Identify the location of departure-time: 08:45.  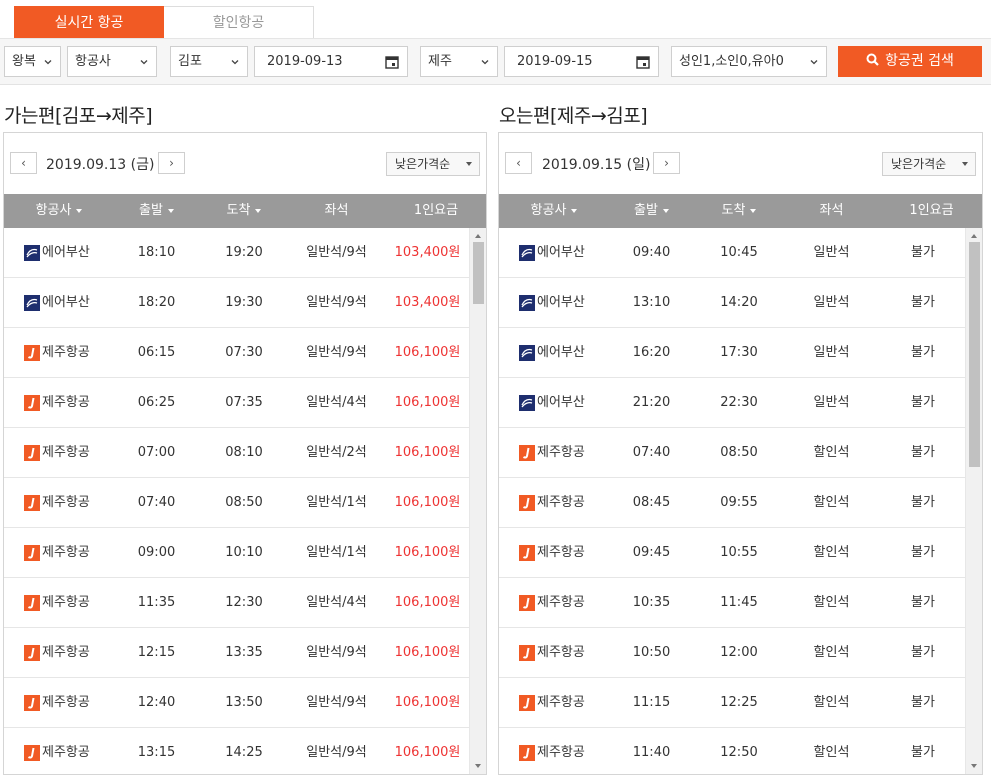
(651, 502).